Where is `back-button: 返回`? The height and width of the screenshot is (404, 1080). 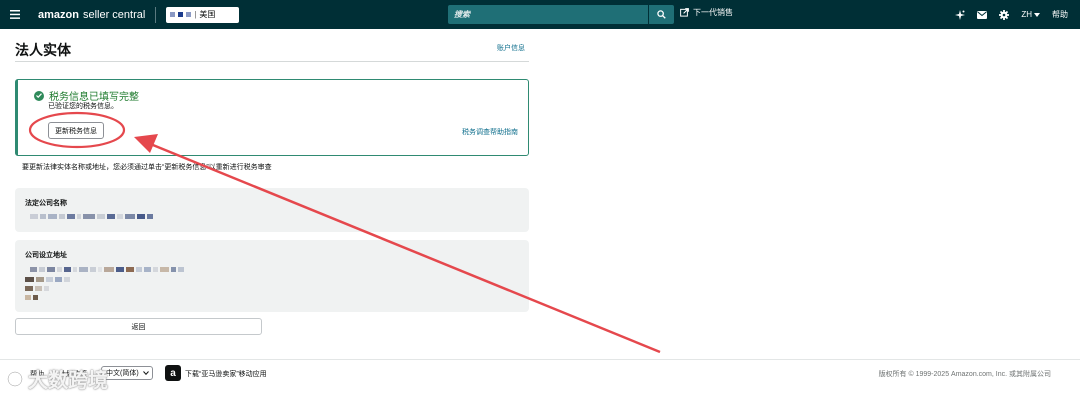
back-button: 返回 is located at coordinates (138, 326).